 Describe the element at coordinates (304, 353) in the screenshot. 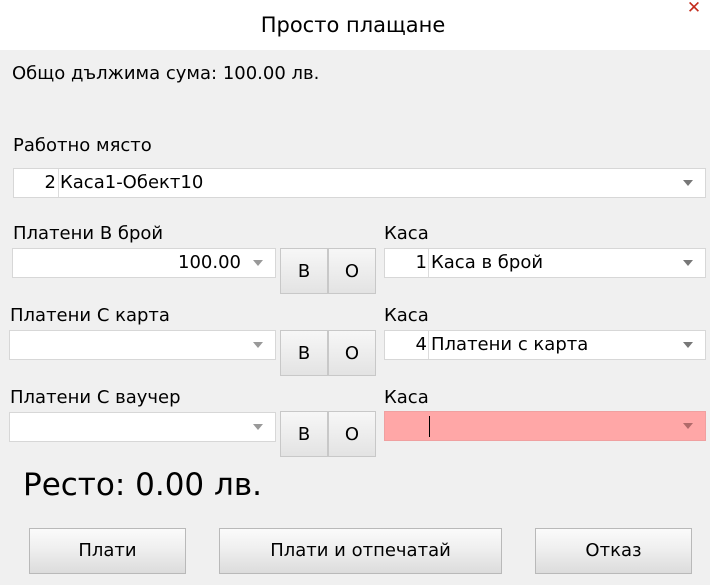

I see `card-b-button: В` at that location.